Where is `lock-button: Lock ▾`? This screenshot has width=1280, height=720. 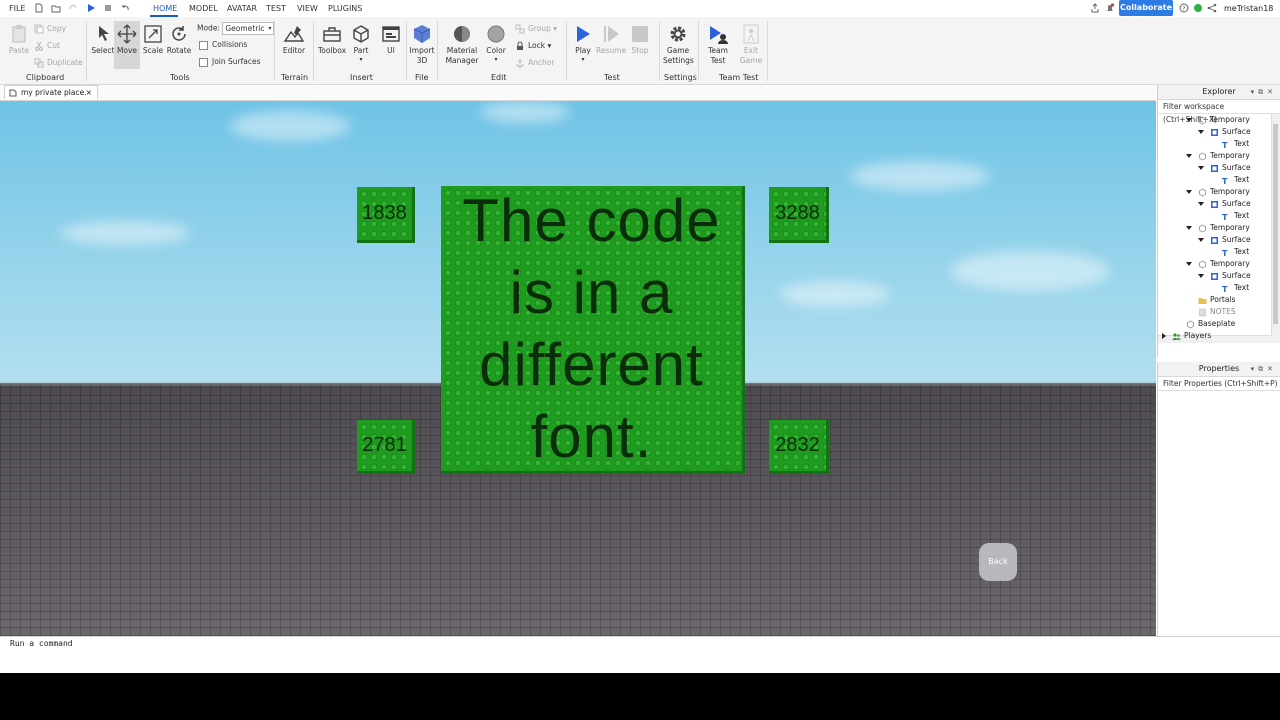 lock-button: Lock ▾ is located at coordinates (533, 46).